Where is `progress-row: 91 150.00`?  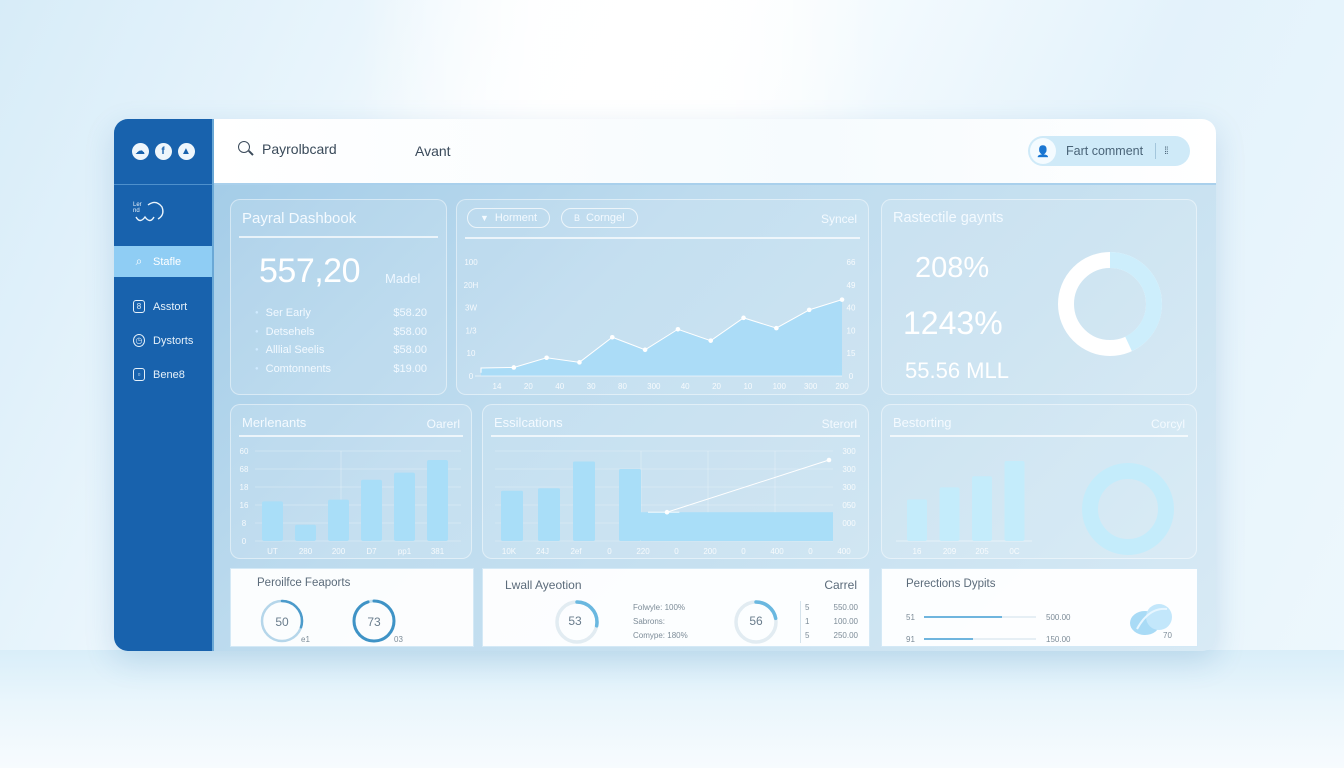
progress-row: 91 150.00 is located at coordinates (991, 639).